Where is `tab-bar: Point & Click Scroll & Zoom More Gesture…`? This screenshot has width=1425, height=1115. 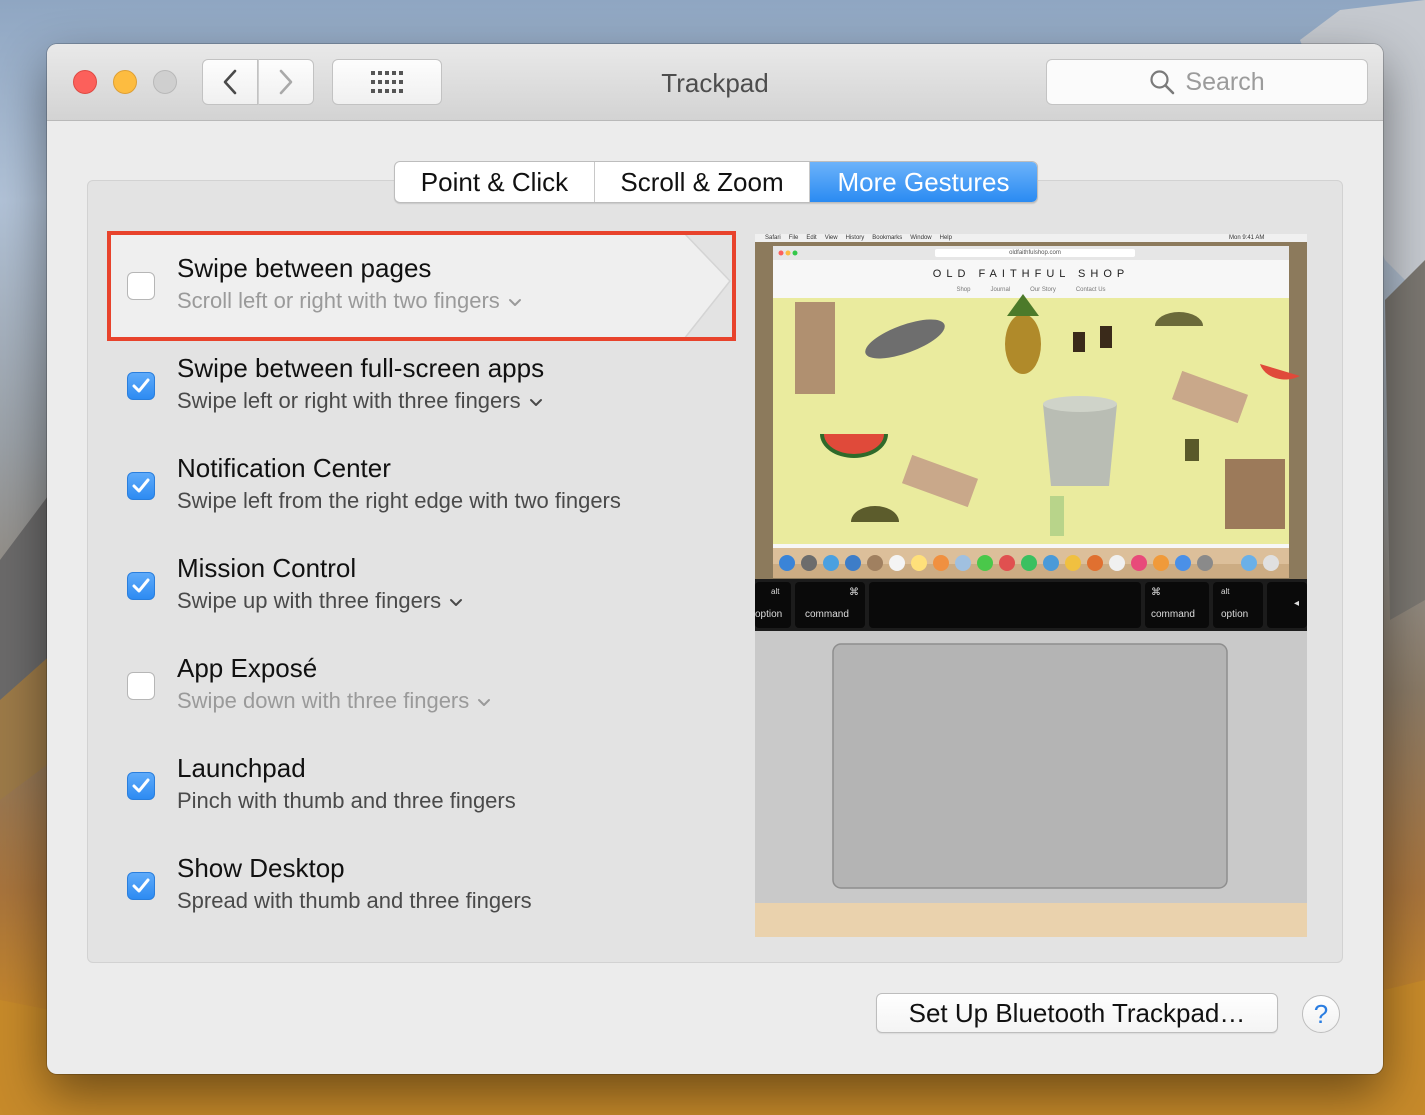
tab-bar: Point & Click Scroll & Zoom More Gesture… is located at coordinates (716, 182).